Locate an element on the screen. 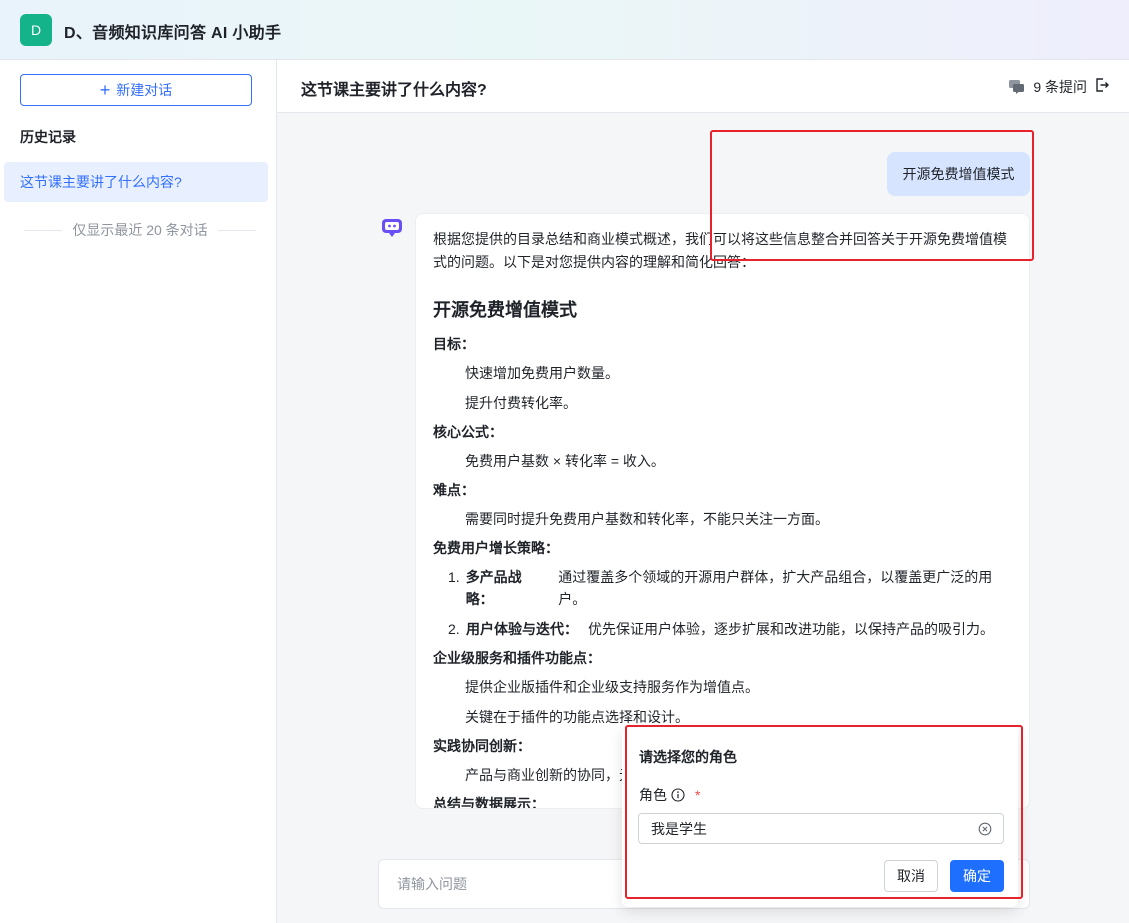  plus-icon: + is located at coordinates (105, 90).